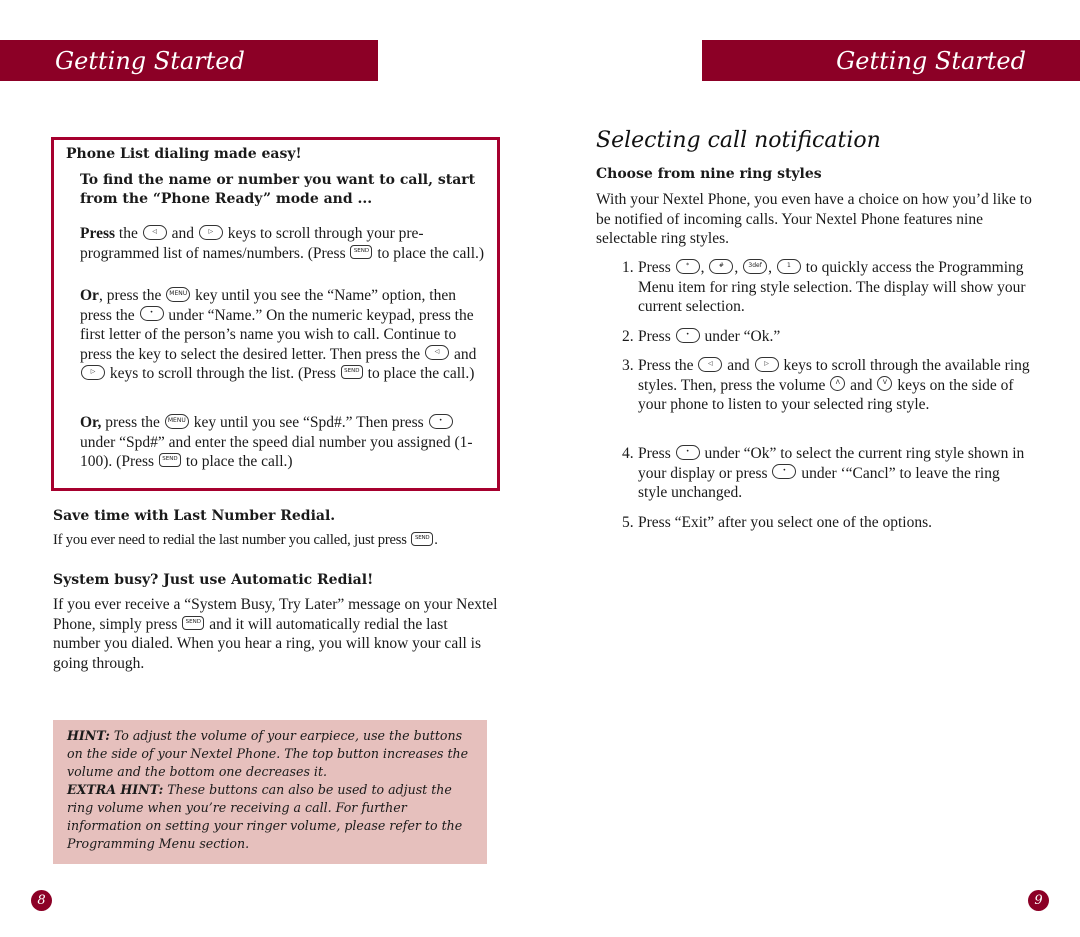 The width and height of the screenshot is (1080, 937). What do you see at coordinates (755, 266) in the screenshot?
I see `three-key-icon: 3def` at bounding box center [755, 266].